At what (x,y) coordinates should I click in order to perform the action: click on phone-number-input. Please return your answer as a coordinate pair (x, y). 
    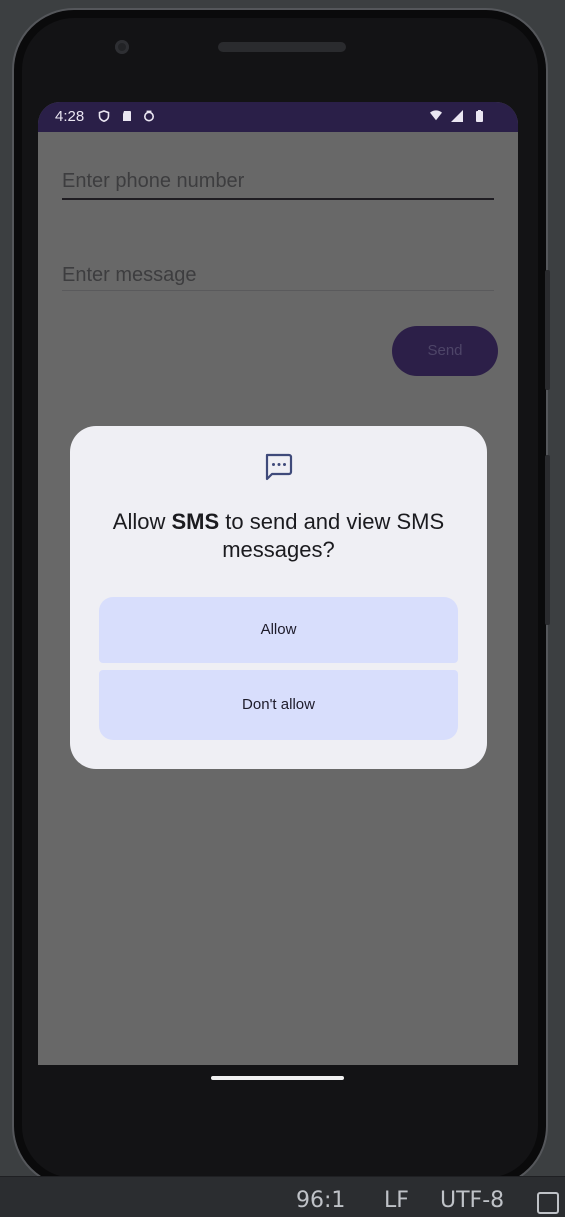
    Looking at the image, I should click on (278, 181).